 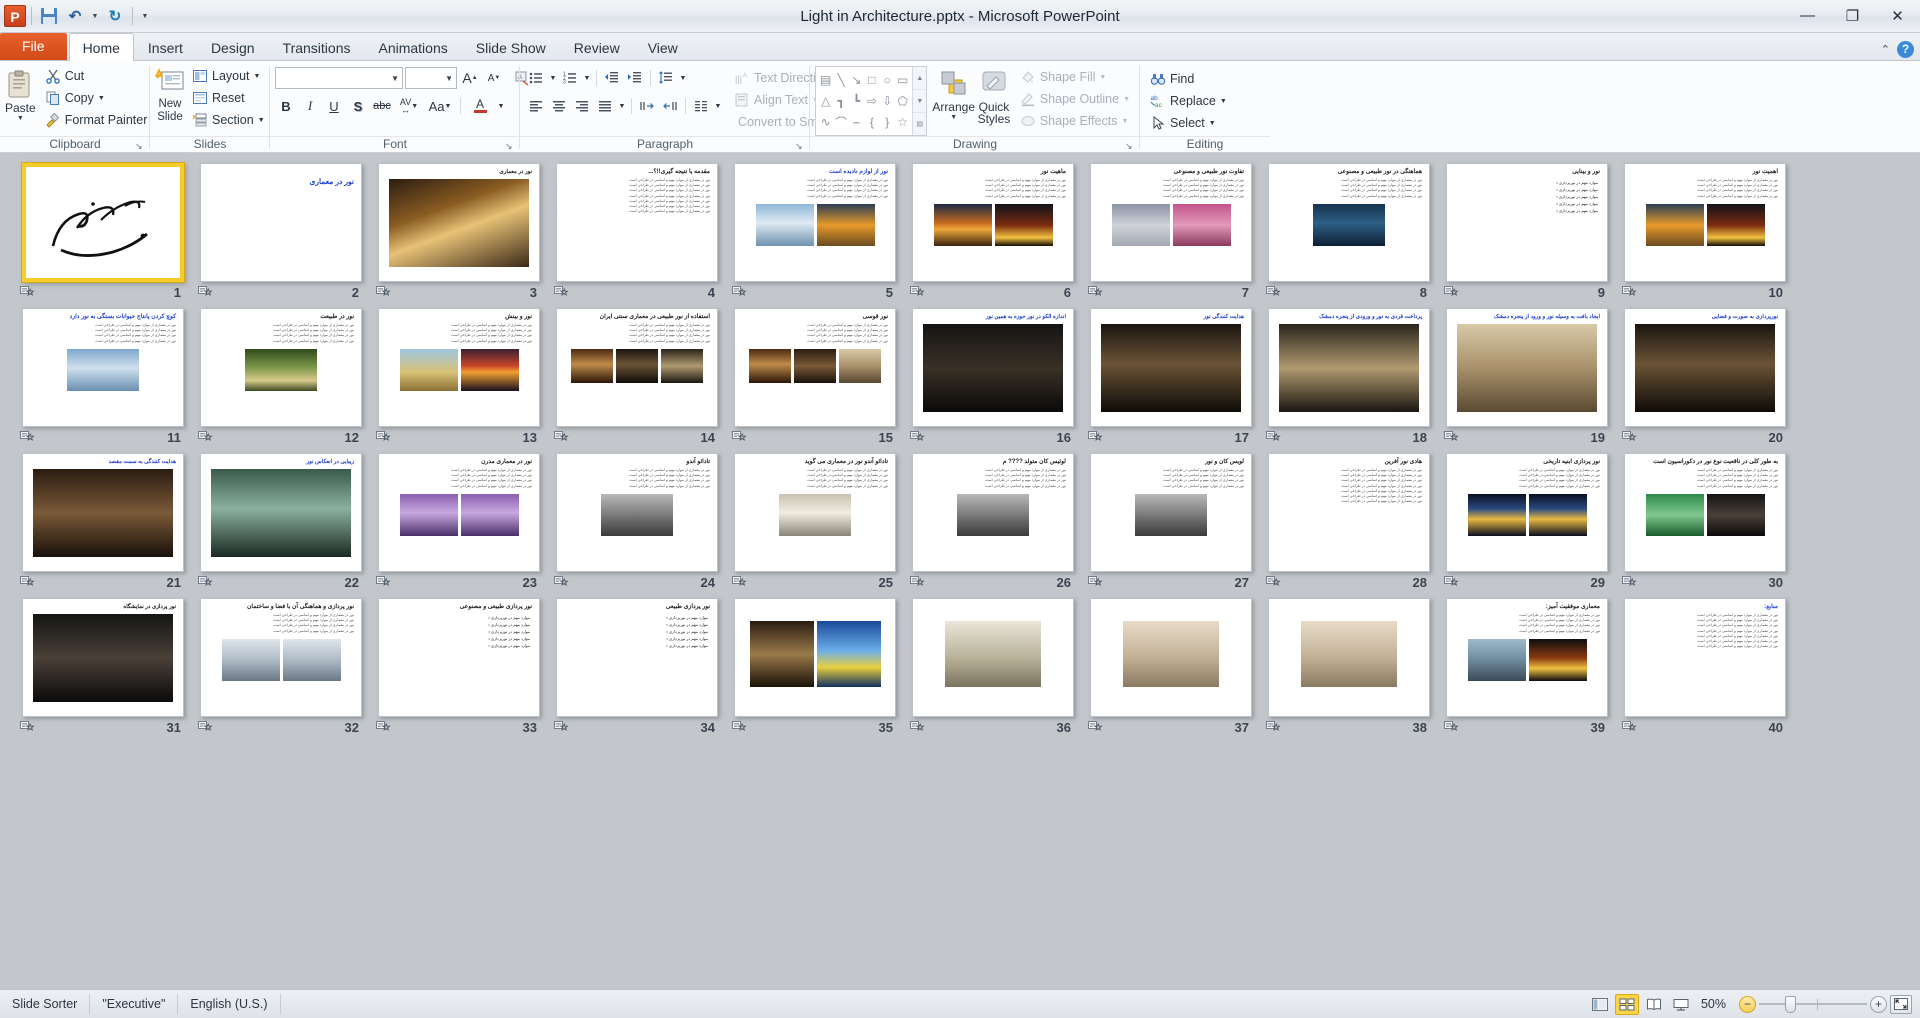 I want to click on view-normal-button, so click(x=1600, y=1004).